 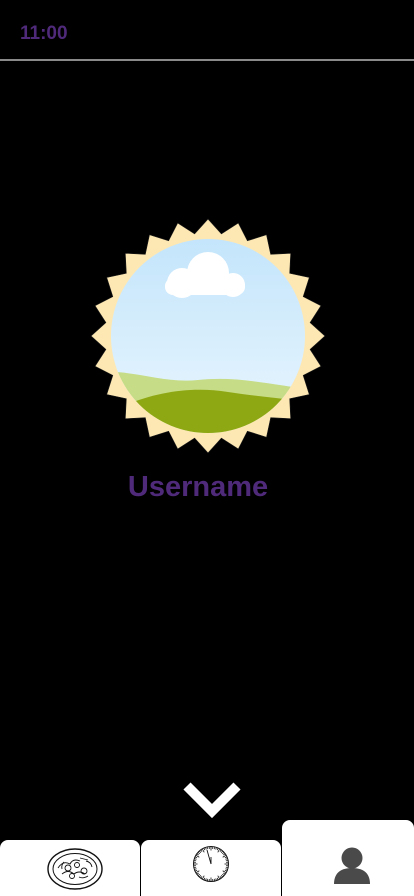 I want to click on tab-food, so click(x=70, y=868).